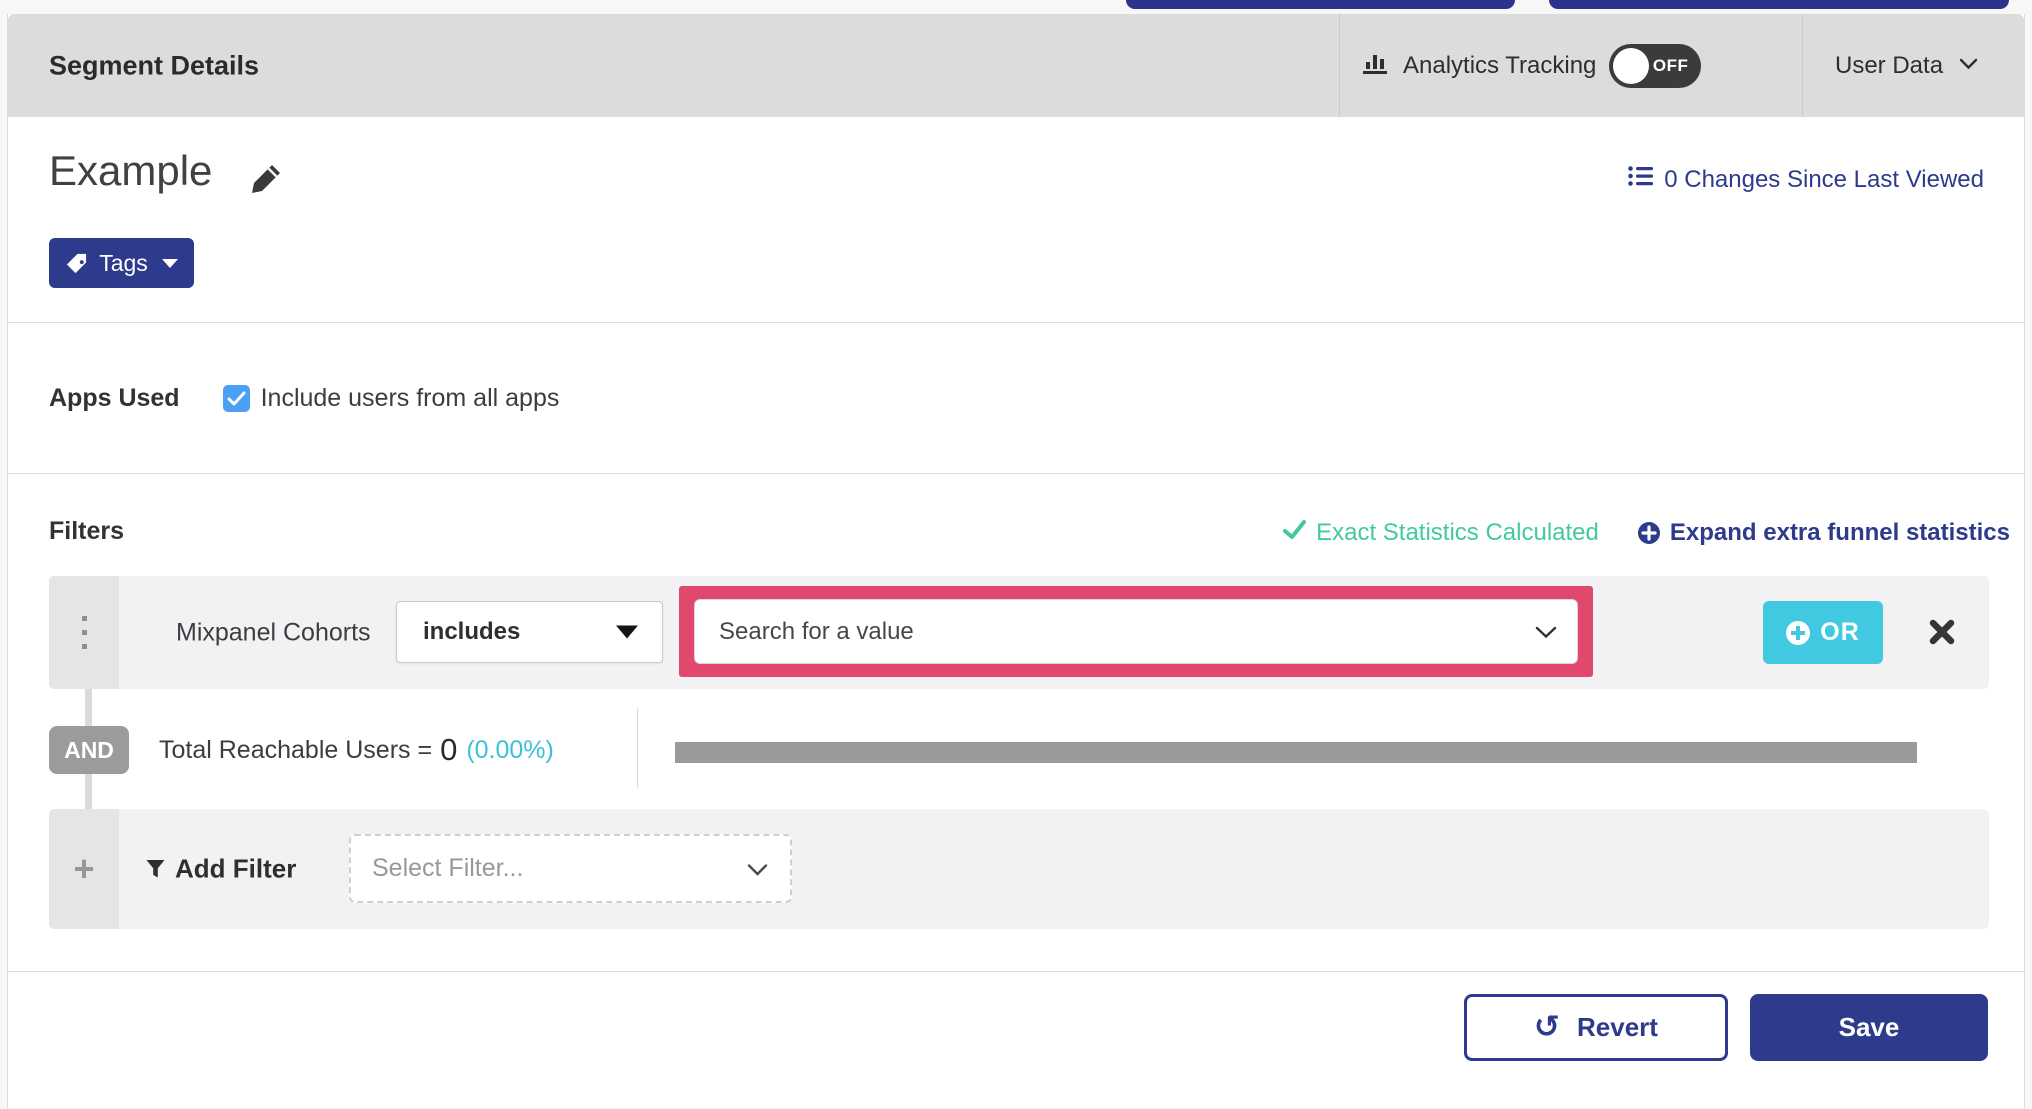  I want to click on analytics-tracking-control: Analytics Tracking OFF, so click(1531, 65).